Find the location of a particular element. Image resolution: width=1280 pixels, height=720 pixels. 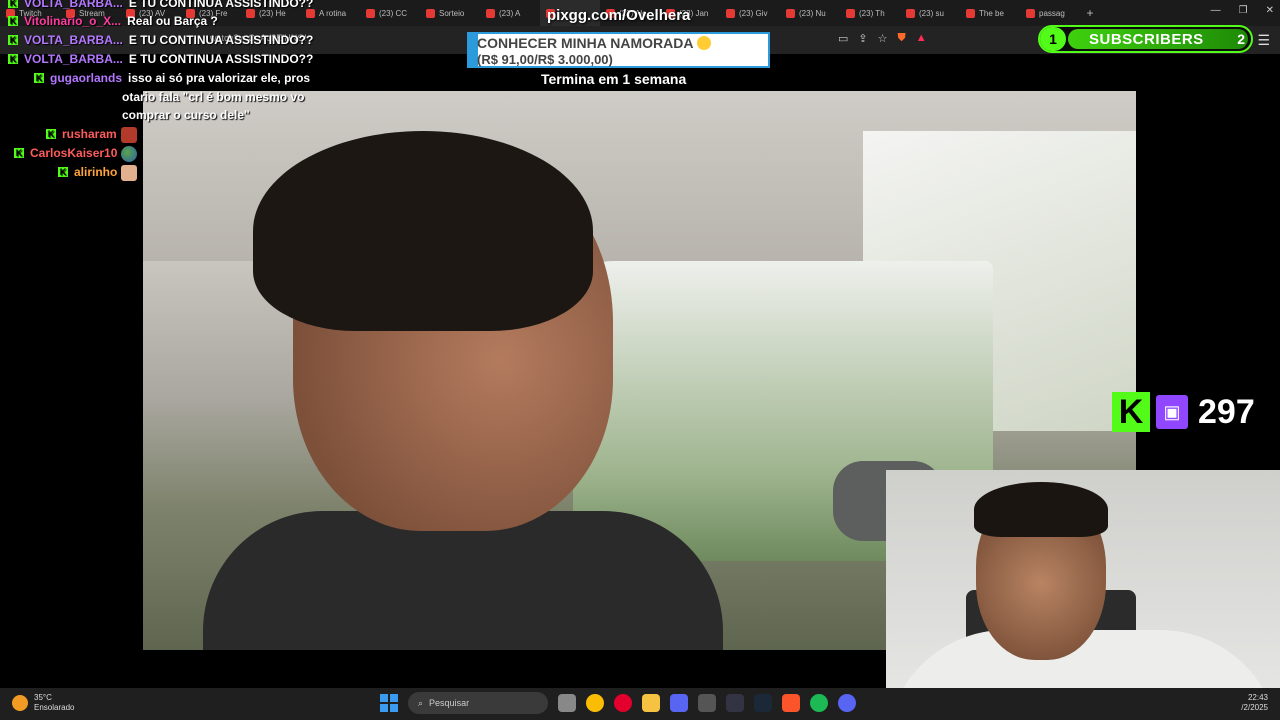

clock-time: 22:43 is located at coordinates (1257, 697).